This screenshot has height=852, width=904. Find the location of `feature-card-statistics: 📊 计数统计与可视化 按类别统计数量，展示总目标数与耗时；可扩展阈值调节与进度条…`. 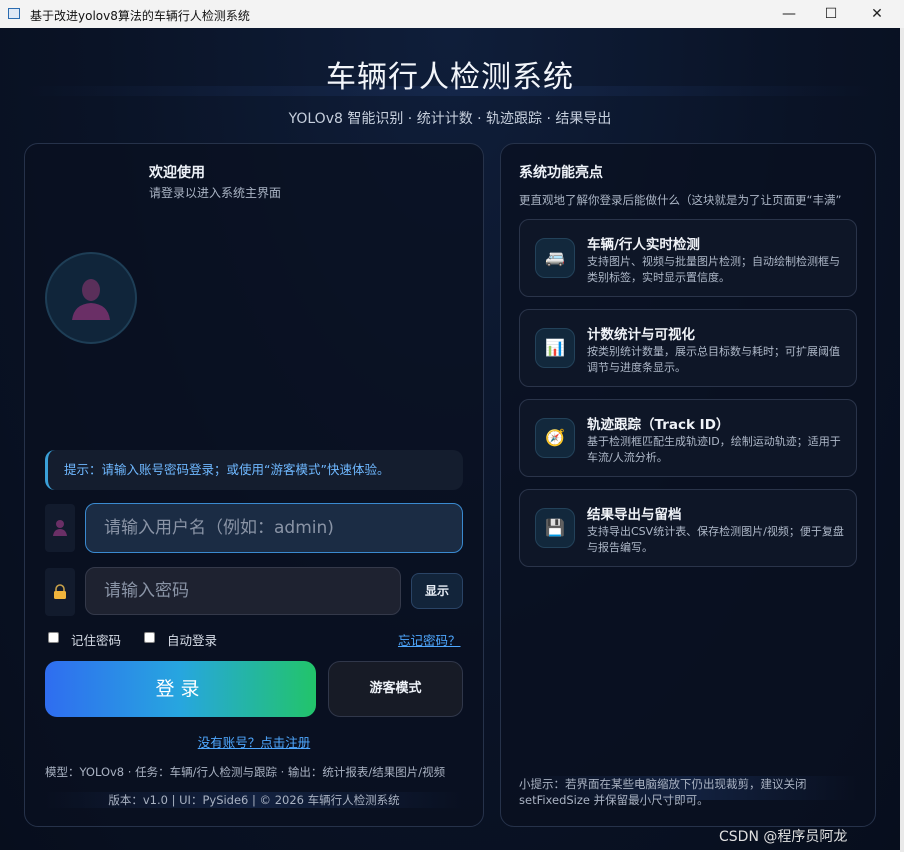

feature-card-statistics: 📊 计数统计与可视化 按类别统计数量，展示总目标数与耗时；可扩展阈值调节与进度条… is located at coordinates (688, 348).